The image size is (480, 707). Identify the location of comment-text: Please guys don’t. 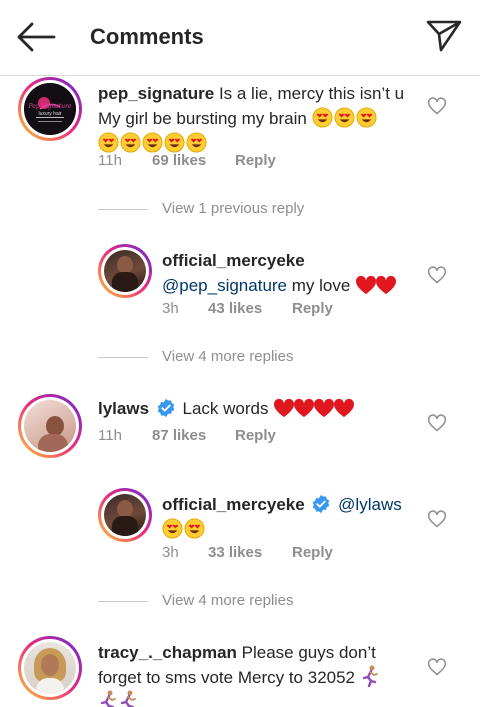
(308, 652).